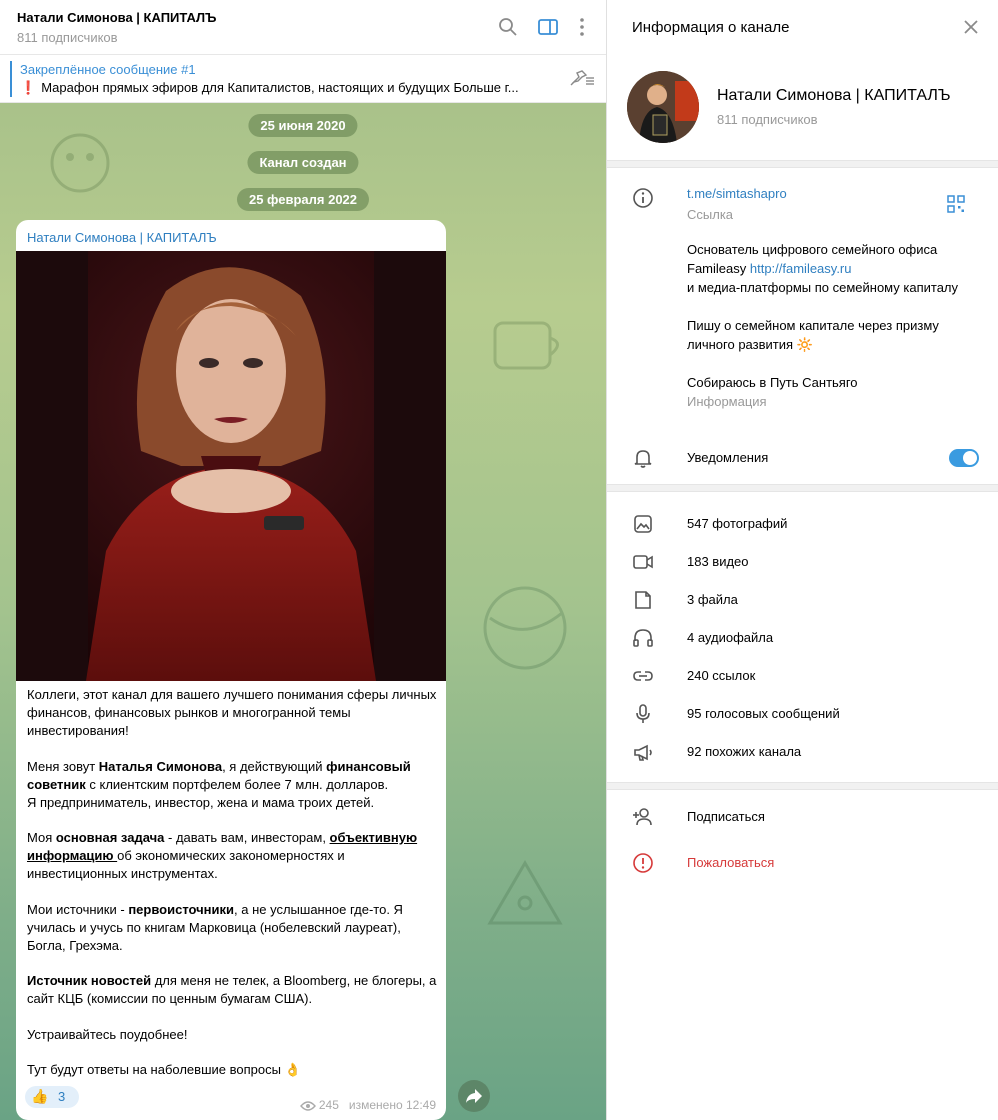 The width and height of the screenshot is (998, 1120). Describe the element at coordinates (11, 79) in the screenshot. I see `pinned-indicator` at that location.